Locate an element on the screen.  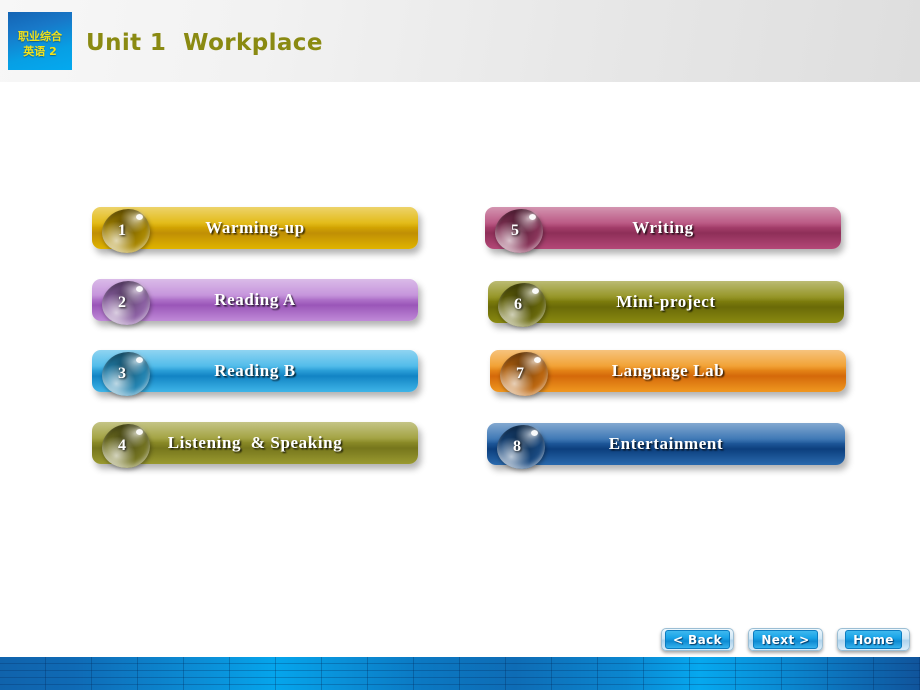
menu-button-6: 6 Mini-project is located at coordinates (666, 304).